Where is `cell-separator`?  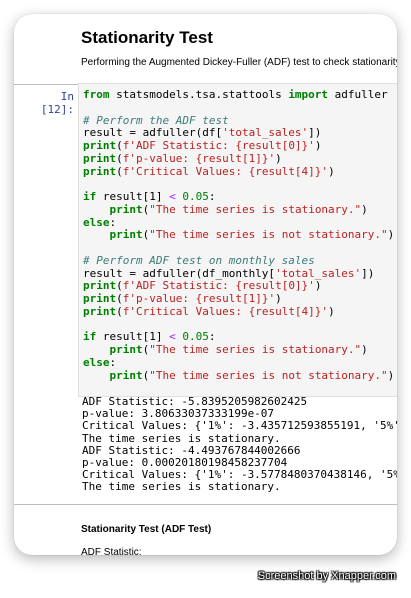 cell-separator is located at coordinates (205, 504).